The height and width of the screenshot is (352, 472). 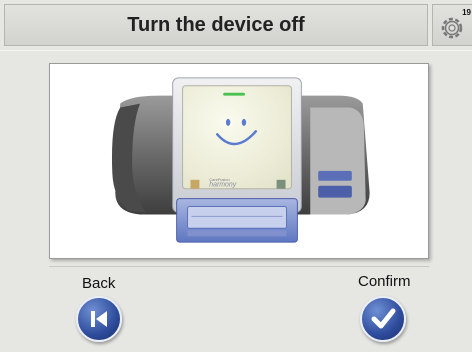 I want to click on header-divider, so click(x=236, y=50).